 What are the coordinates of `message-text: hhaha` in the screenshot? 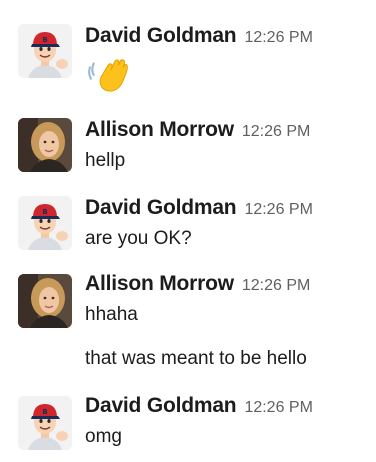 It's located at (111, 314).